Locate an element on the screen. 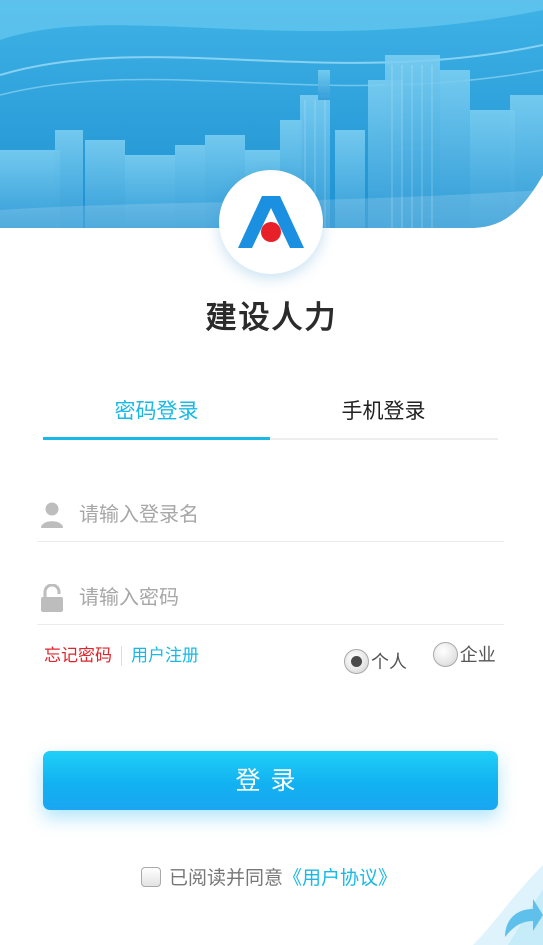 This screenshot has width=543, height=945. radio-personal: 个人 is located at coordinates (375, 661).